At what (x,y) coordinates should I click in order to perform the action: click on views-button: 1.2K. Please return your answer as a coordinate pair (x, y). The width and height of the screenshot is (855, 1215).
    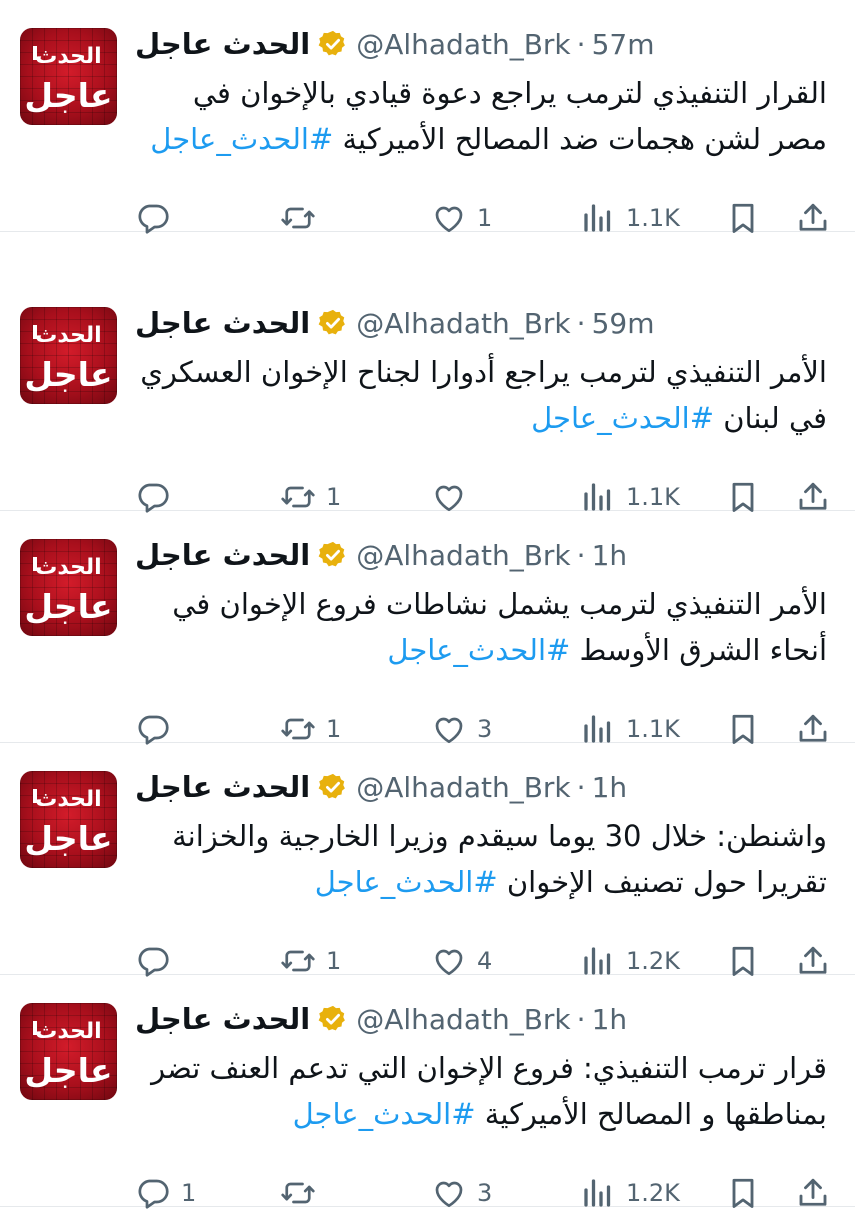
    Looking at the image, I should click on (630, 1193).